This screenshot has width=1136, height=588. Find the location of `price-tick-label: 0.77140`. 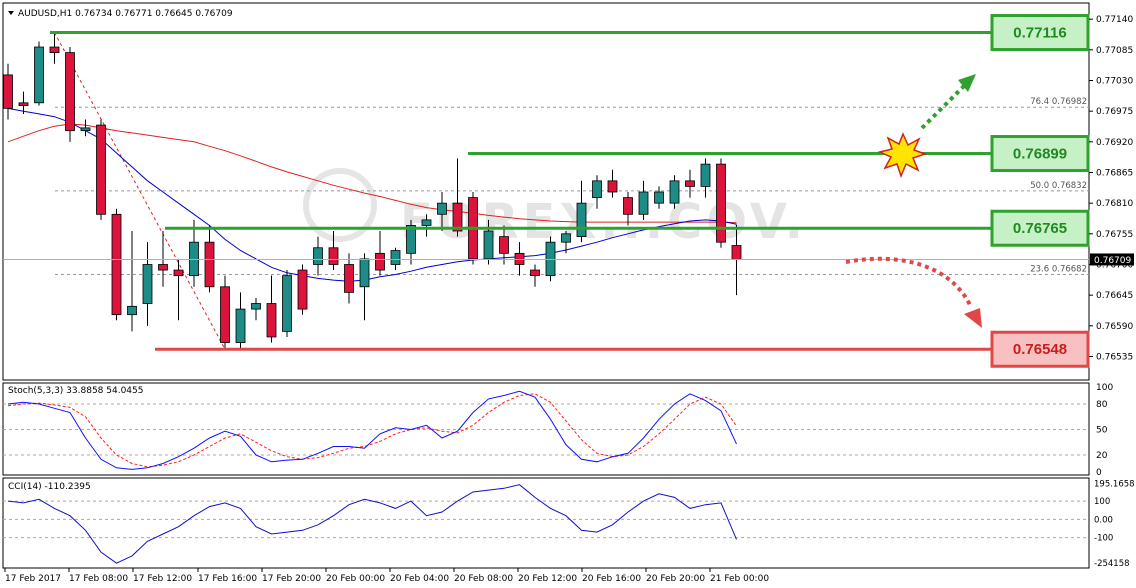

price-tick-label: 0.77140 is located at coordinates (1114, 20).